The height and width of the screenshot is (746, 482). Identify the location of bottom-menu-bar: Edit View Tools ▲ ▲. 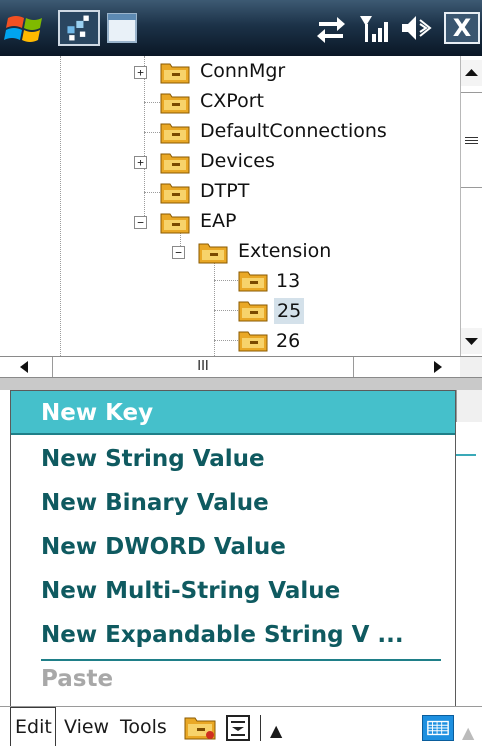
(241, 726).